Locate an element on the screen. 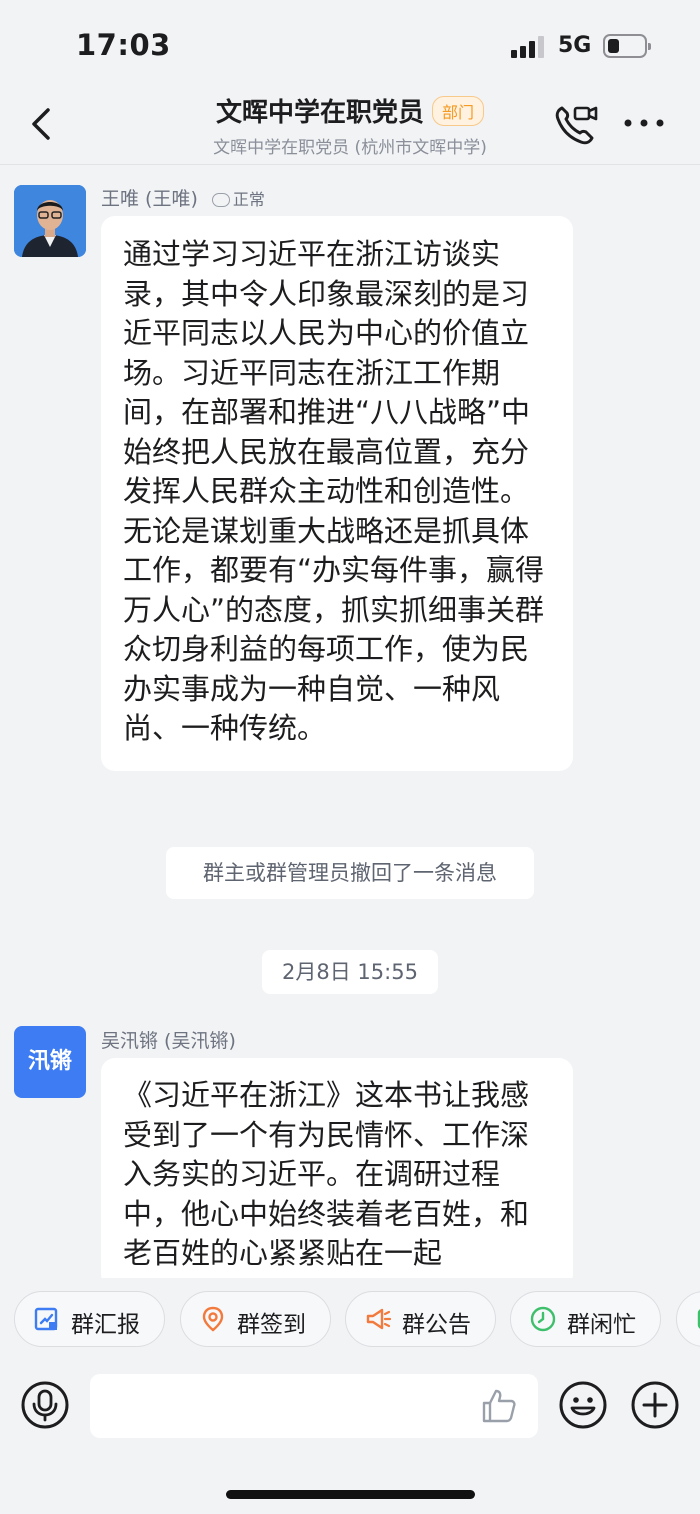  quick-checkin-button: 群签到 is located at coordinates (255, 1319).